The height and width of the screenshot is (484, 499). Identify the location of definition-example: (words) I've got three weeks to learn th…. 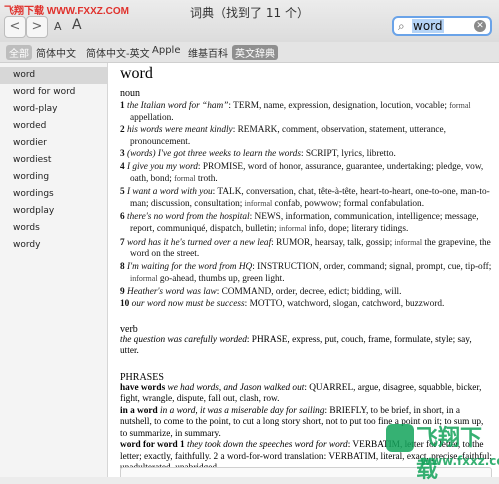
(213, 154).